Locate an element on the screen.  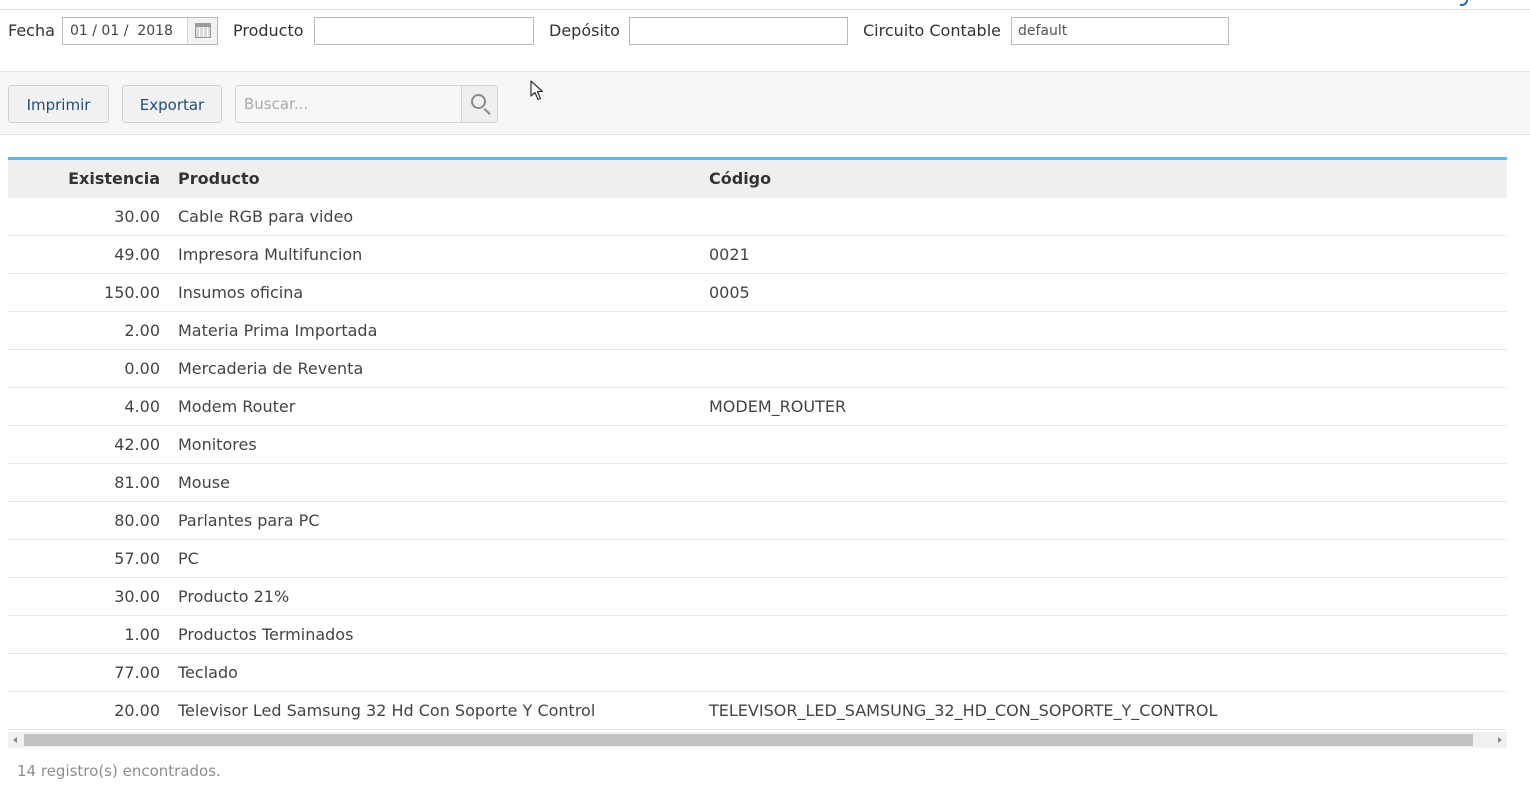
table-row: 2.00 Materia Prima Importada is located at coordinates (757, 331).